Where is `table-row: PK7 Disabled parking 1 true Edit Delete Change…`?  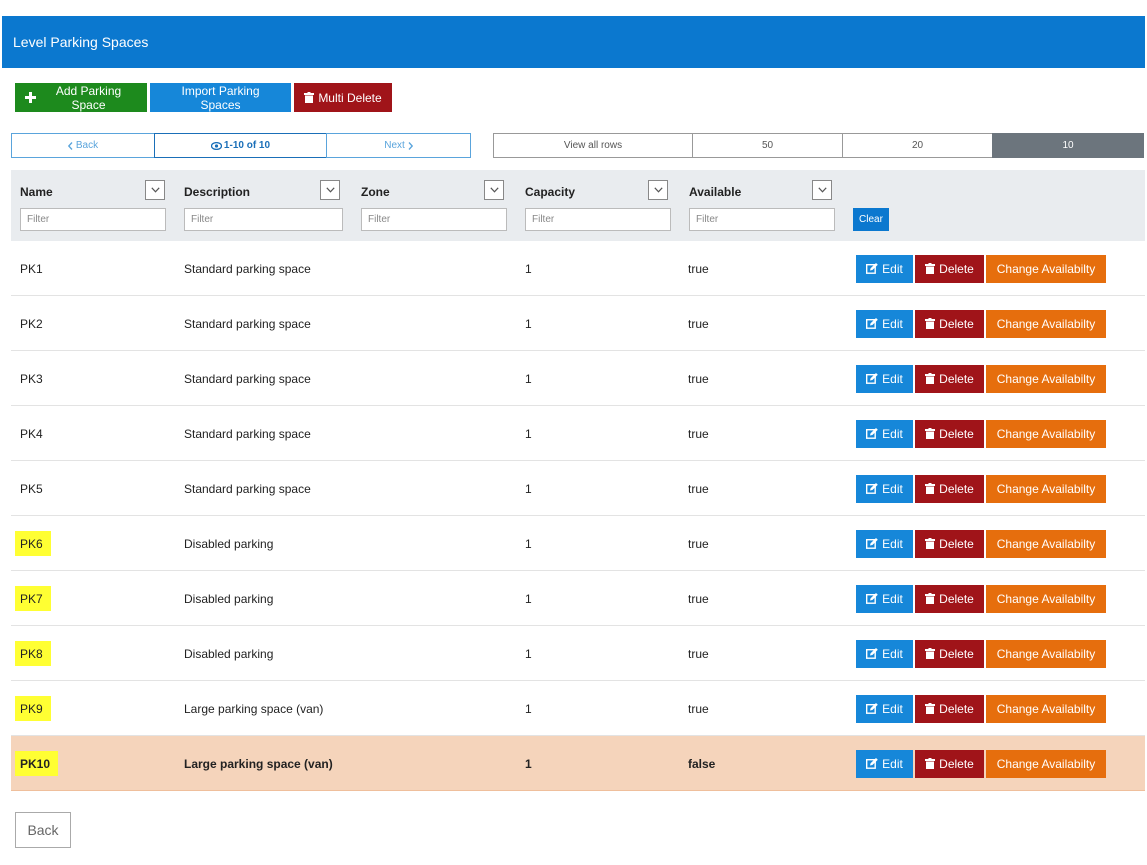 table-row: PK7 Disabled parking 1 true Edit Delete Change… is located at coordinates (578, 598).